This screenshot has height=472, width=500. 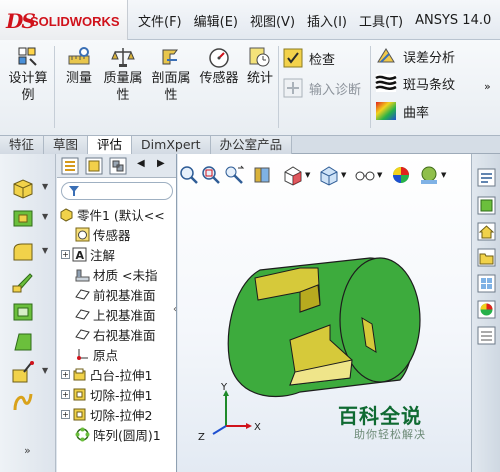 What do you see at coordinates (309, 58) in the screenshot?
I see `check-button: 检查` at bounding box center [309, 58].